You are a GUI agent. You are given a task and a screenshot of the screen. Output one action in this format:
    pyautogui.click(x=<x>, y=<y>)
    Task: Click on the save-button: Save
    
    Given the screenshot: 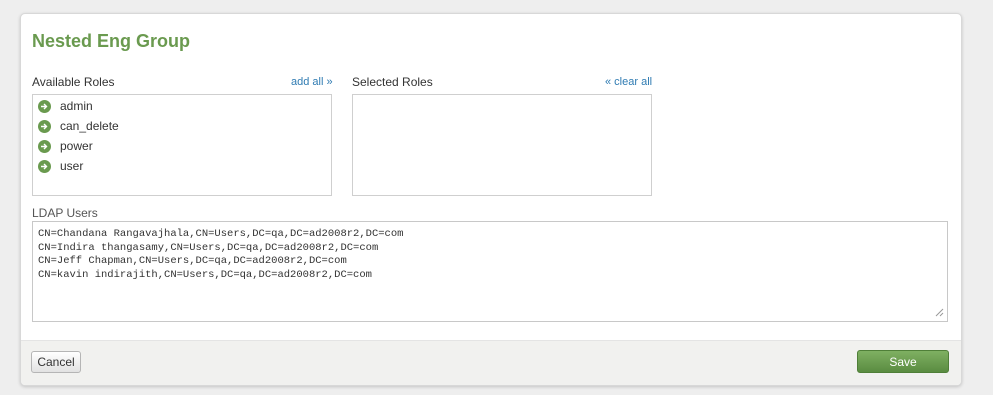 What is the action you would take?
    pyautogui.click(x=903, y=361)
    